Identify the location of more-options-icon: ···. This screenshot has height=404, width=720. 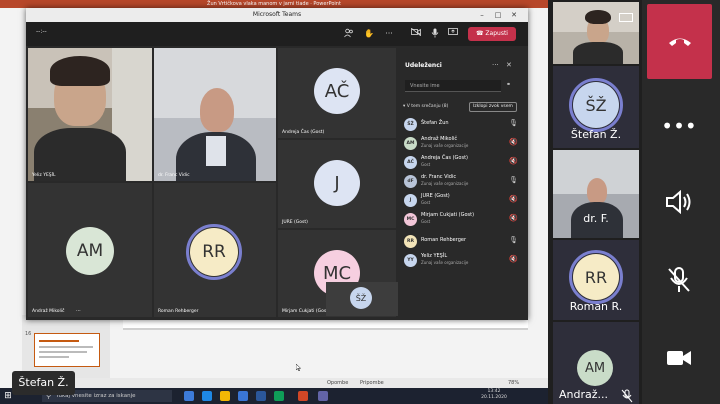
(495, 65).